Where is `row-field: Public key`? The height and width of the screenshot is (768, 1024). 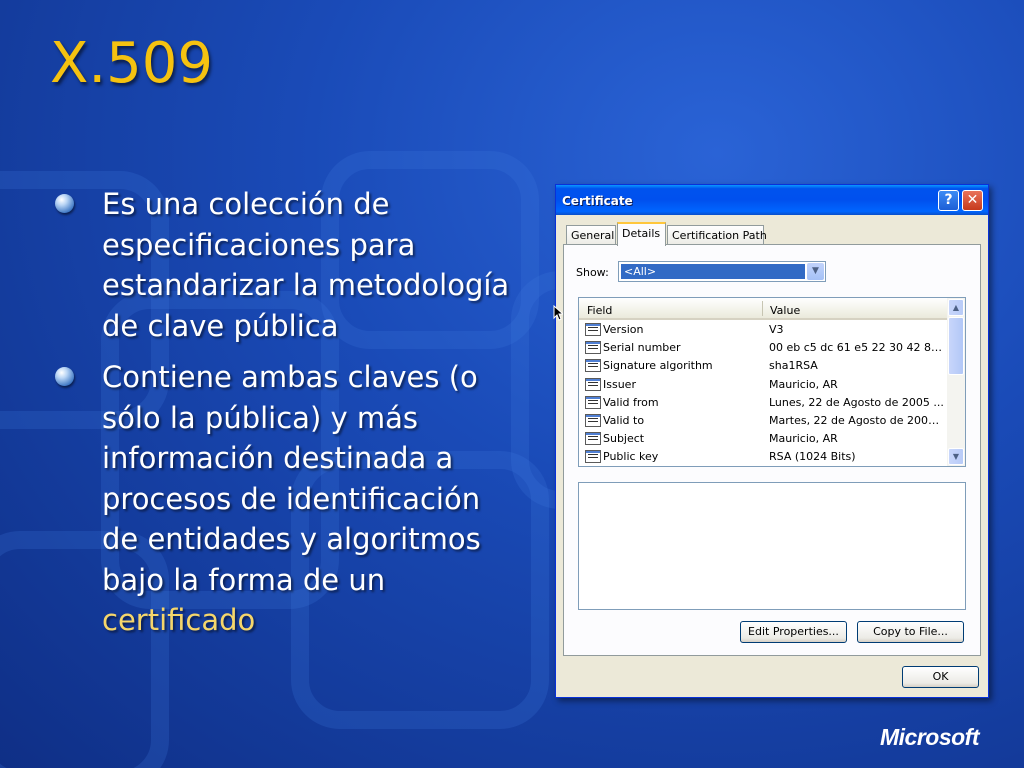
row-field: Public key is located at coordinates (631, 457).